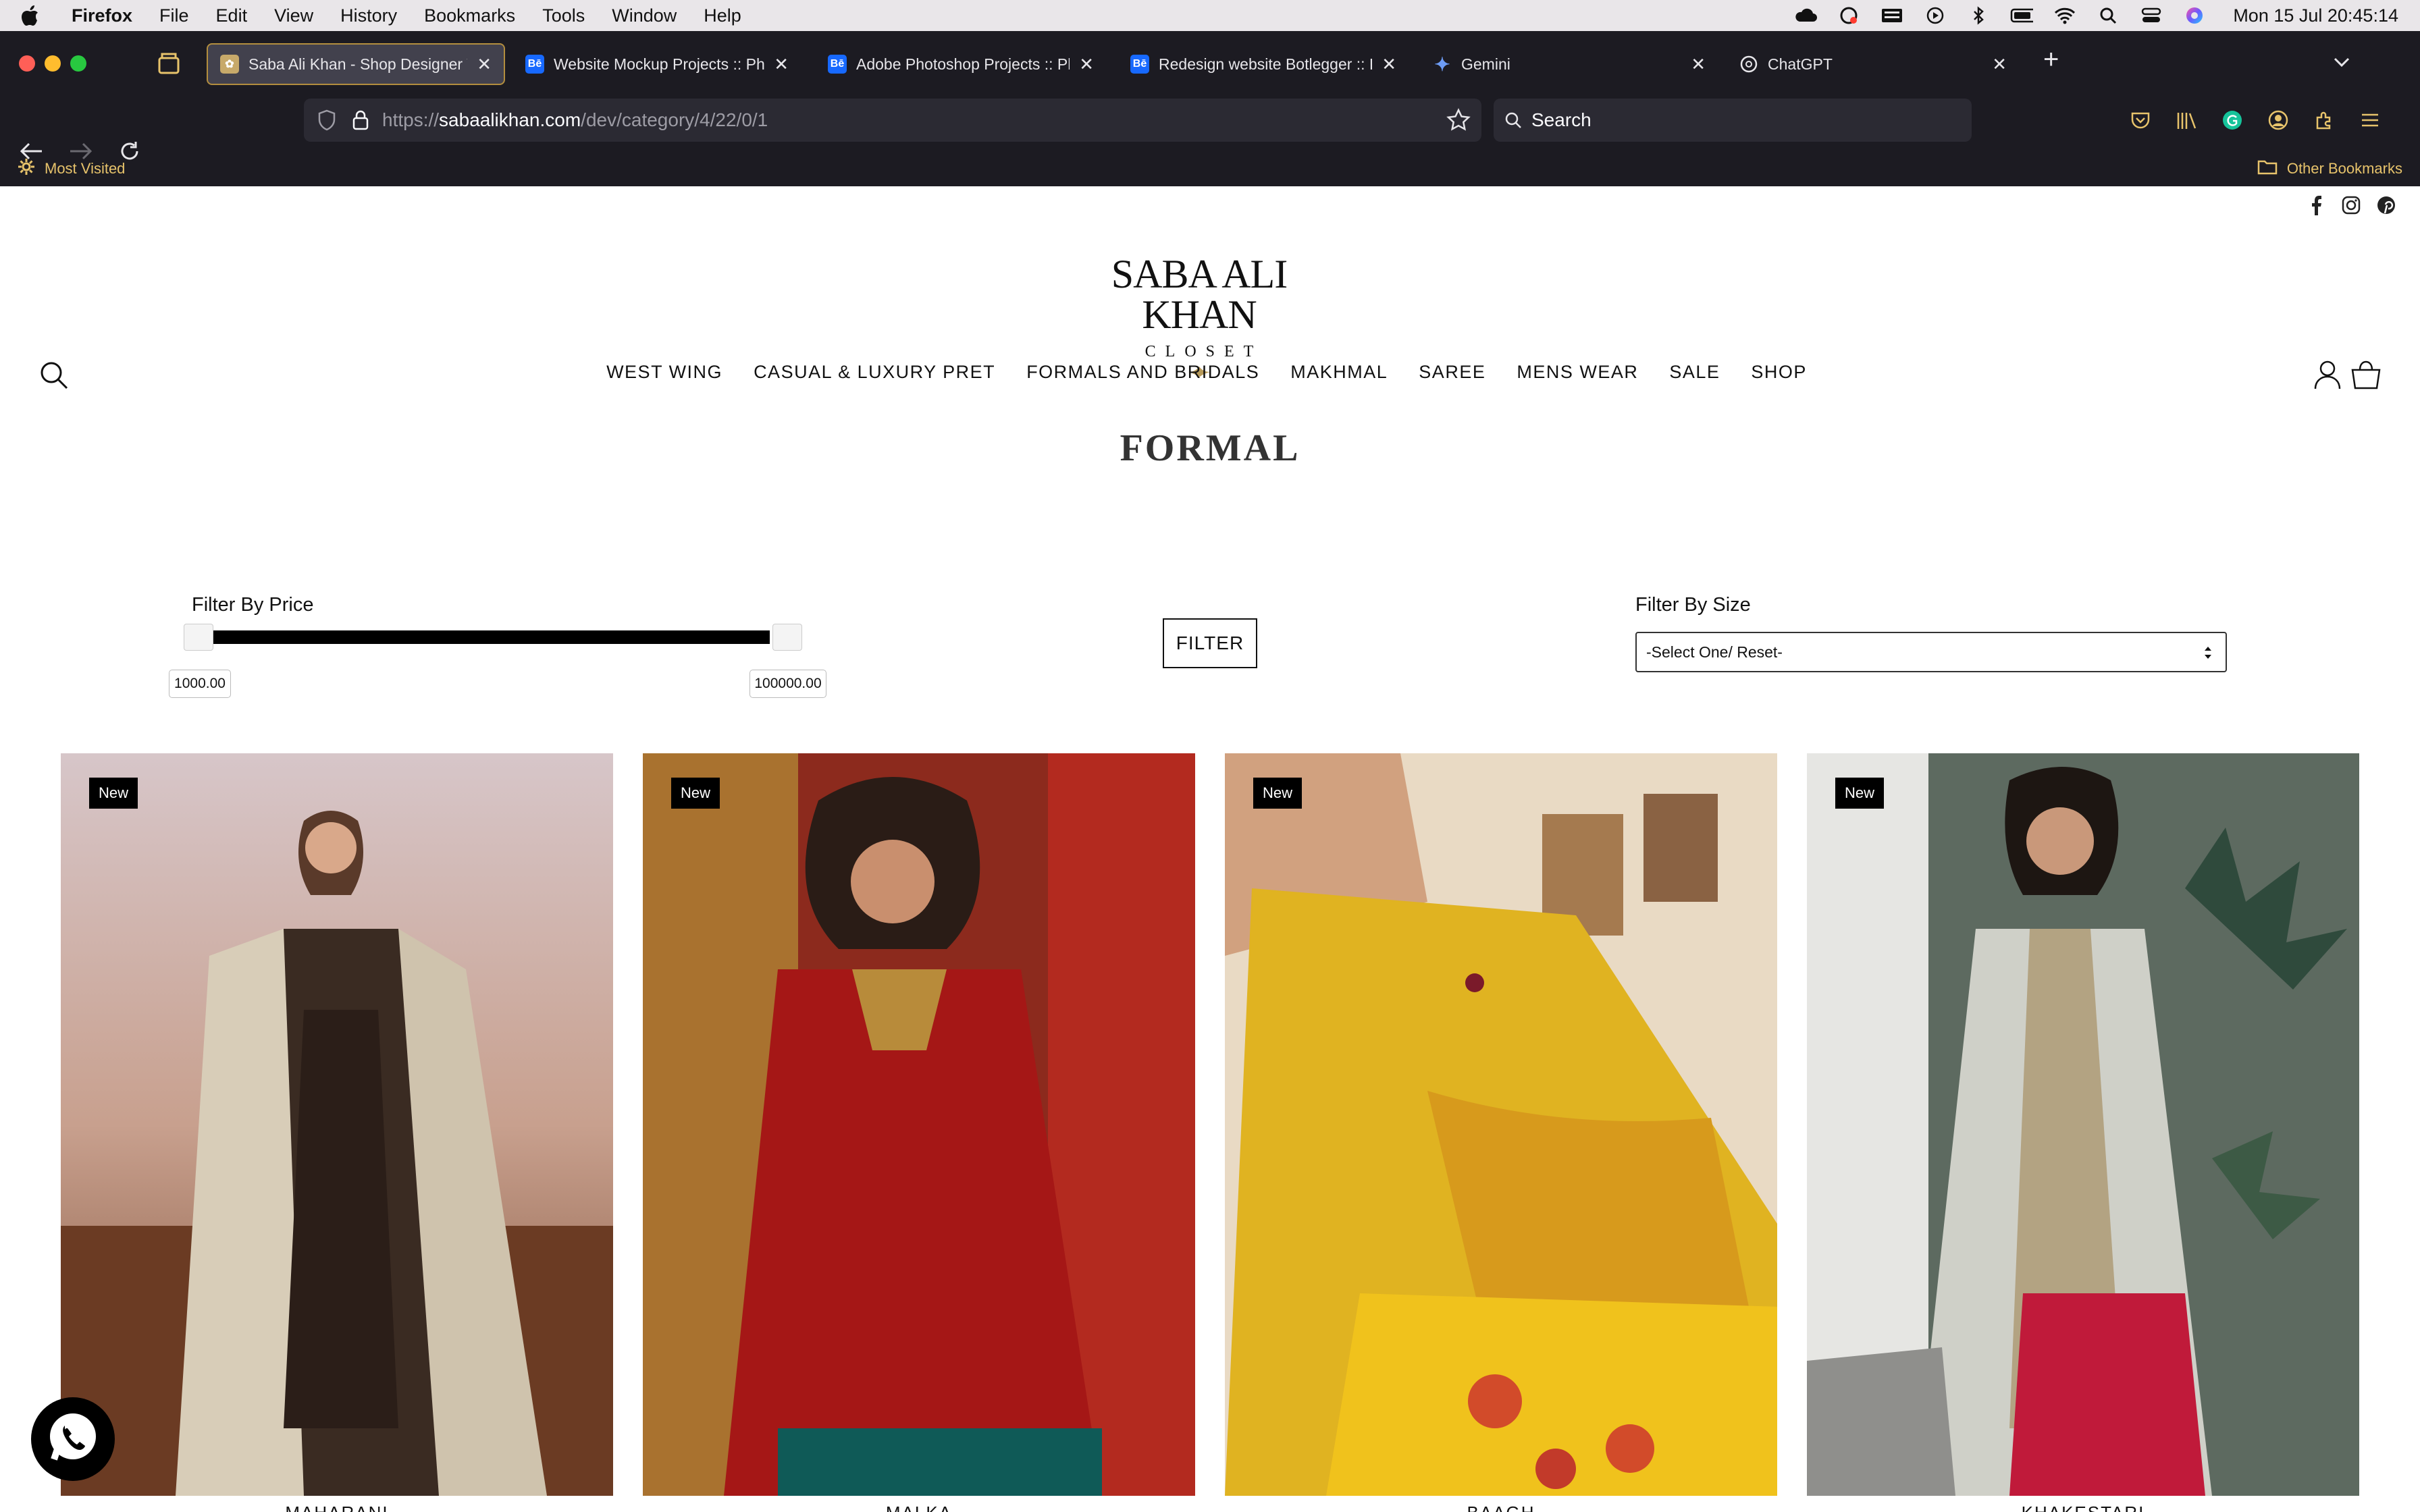  I want to click on tab-chatgpt: ChatGPT ✕, so click(1873, 64).